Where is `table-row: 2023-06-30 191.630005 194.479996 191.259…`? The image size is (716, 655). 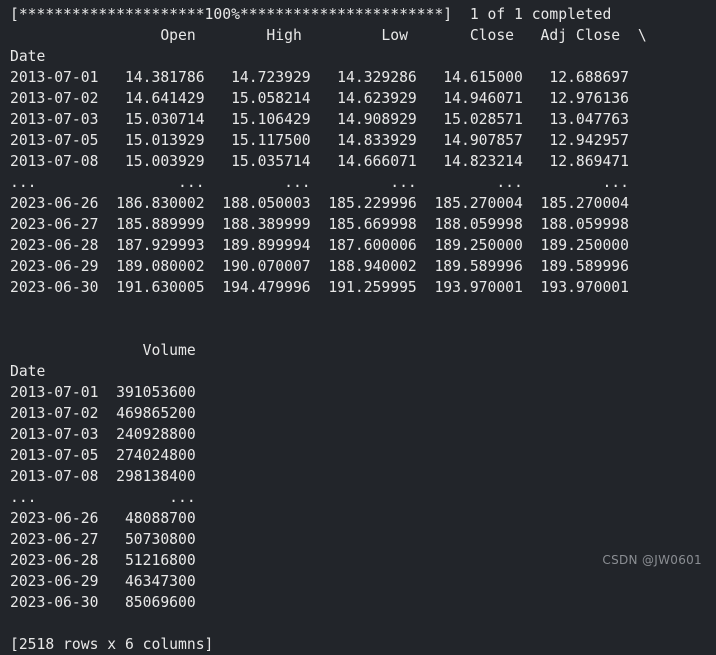
table-row: 2023-06-30 191.630005 194.479996 191.259… is located at coordinates (319, 287).